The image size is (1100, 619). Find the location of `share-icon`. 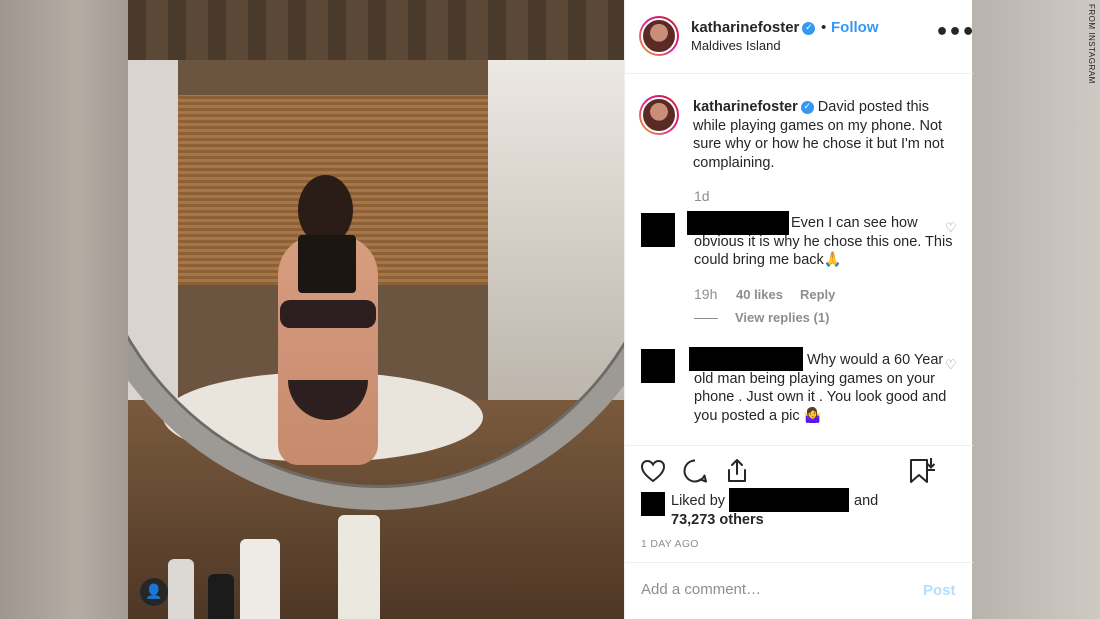

share-icon is located at coordinates (737, 471).